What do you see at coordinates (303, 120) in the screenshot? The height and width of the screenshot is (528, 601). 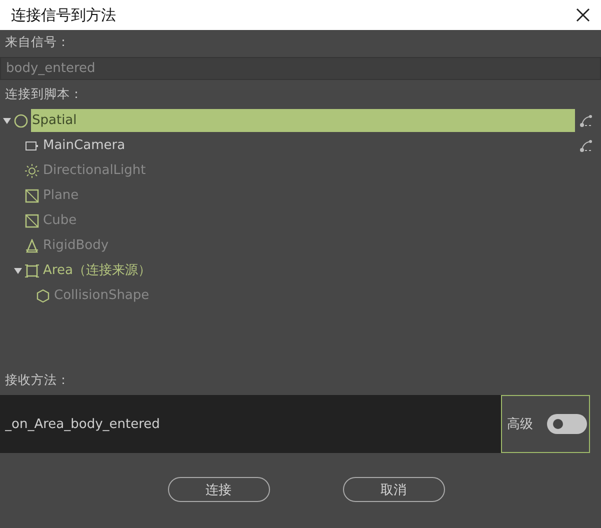 I see `tree-item: Spatial` at bounding box center [303, 120].